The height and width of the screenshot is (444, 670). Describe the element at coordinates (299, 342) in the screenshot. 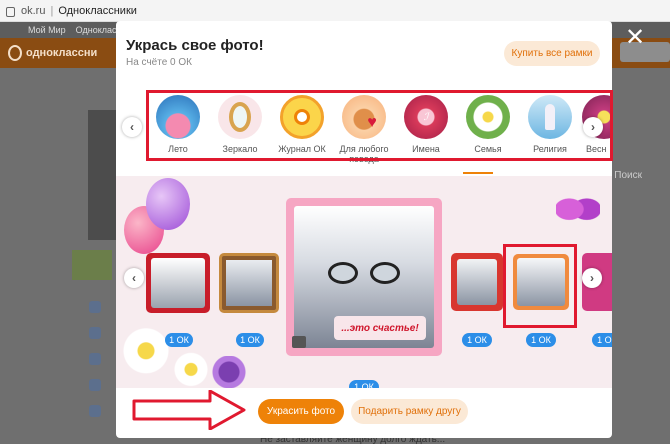

I see `camera-icon` at that location.